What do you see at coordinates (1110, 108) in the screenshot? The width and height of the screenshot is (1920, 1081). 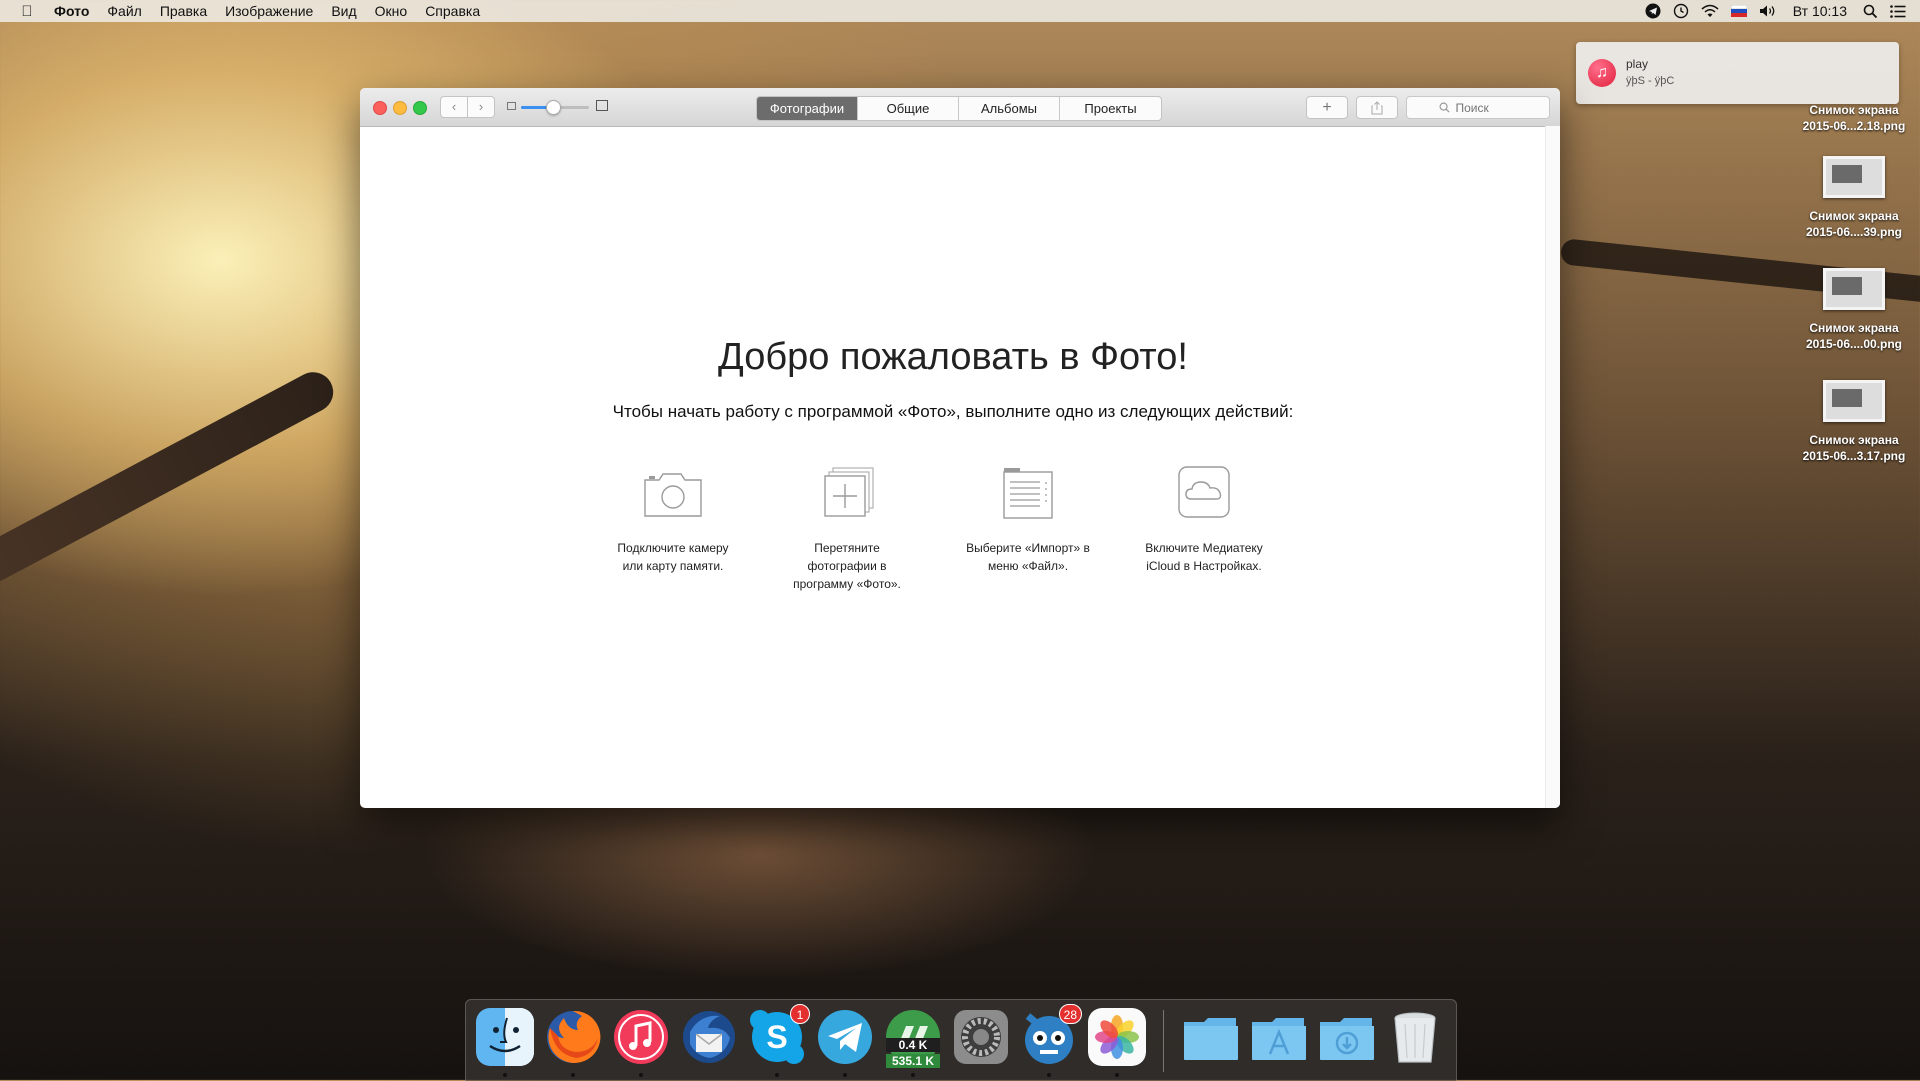 I see `tab-projects: Проекты` at bounding box center [1110, 108].